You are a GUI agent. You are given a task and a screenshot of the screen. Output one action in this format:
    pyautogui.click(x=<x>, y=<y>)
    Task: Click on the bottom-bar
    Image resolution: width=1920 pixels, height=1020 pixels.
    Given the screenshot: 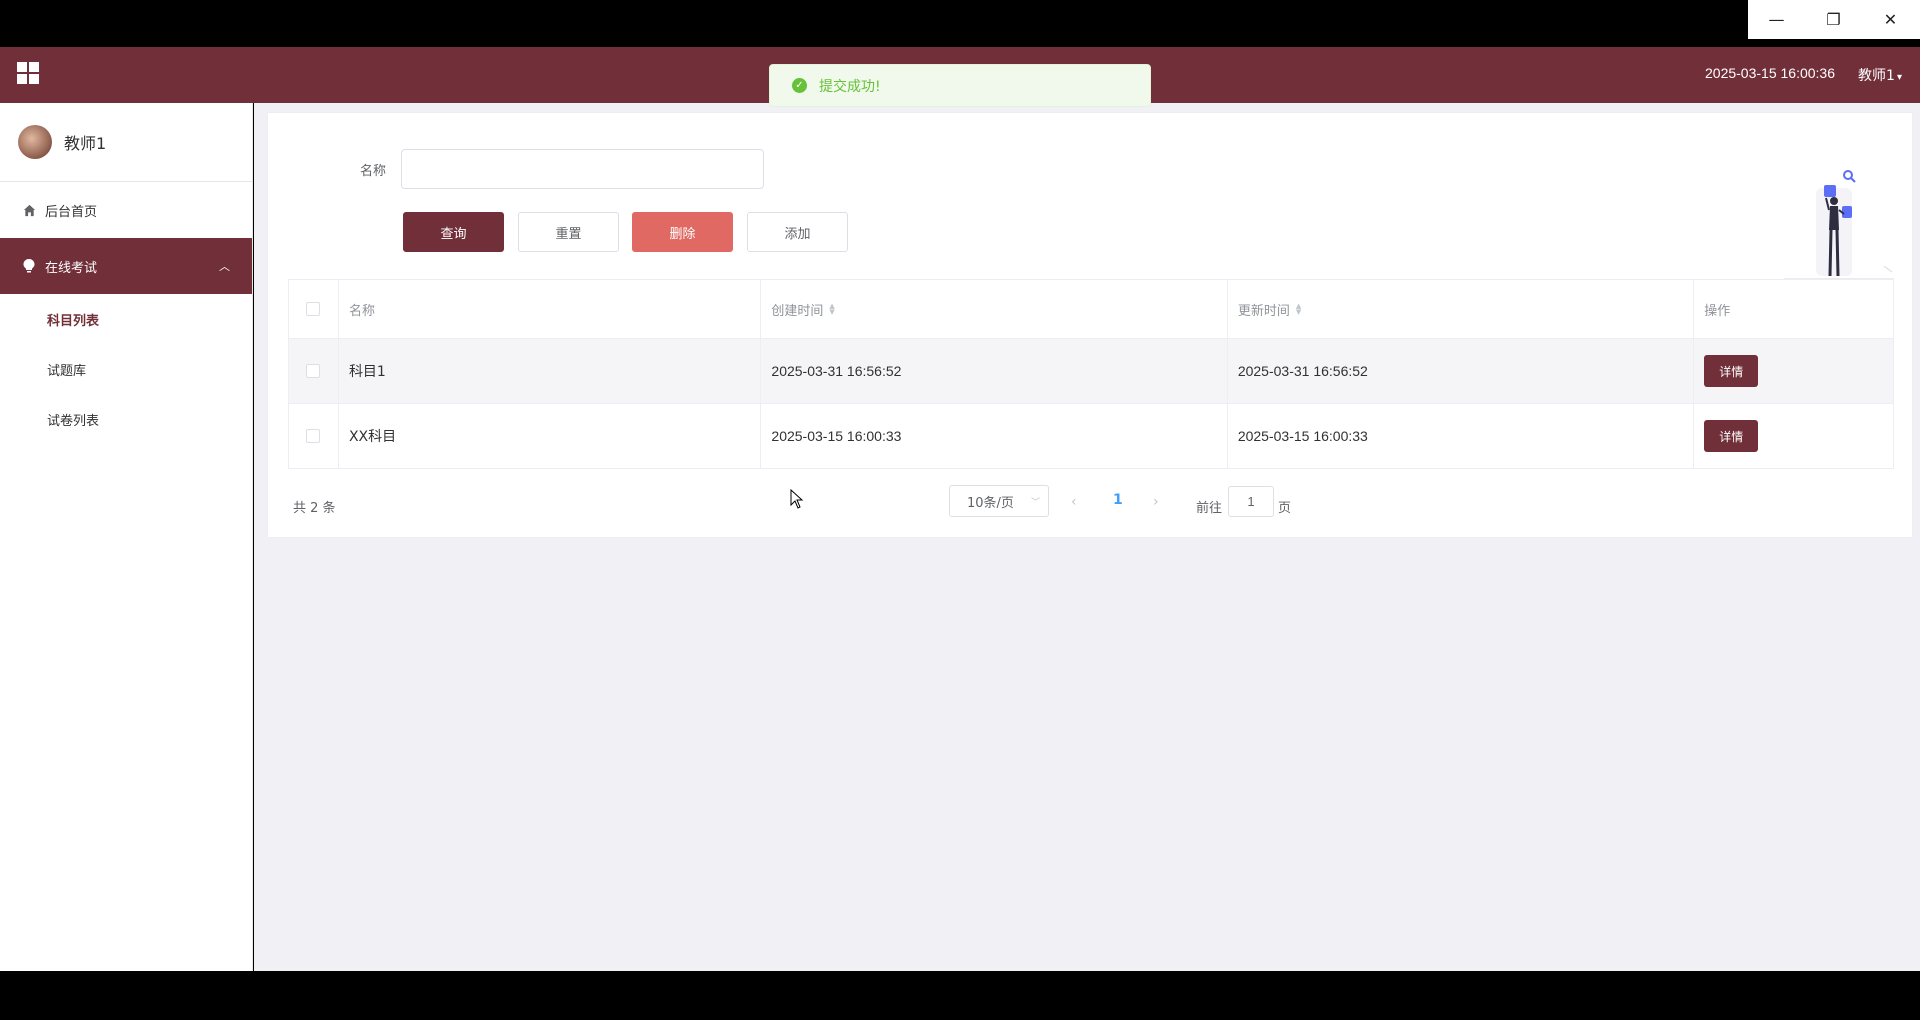 What is the action you would take?
    pyautogui.click(x=960, y=995)
    